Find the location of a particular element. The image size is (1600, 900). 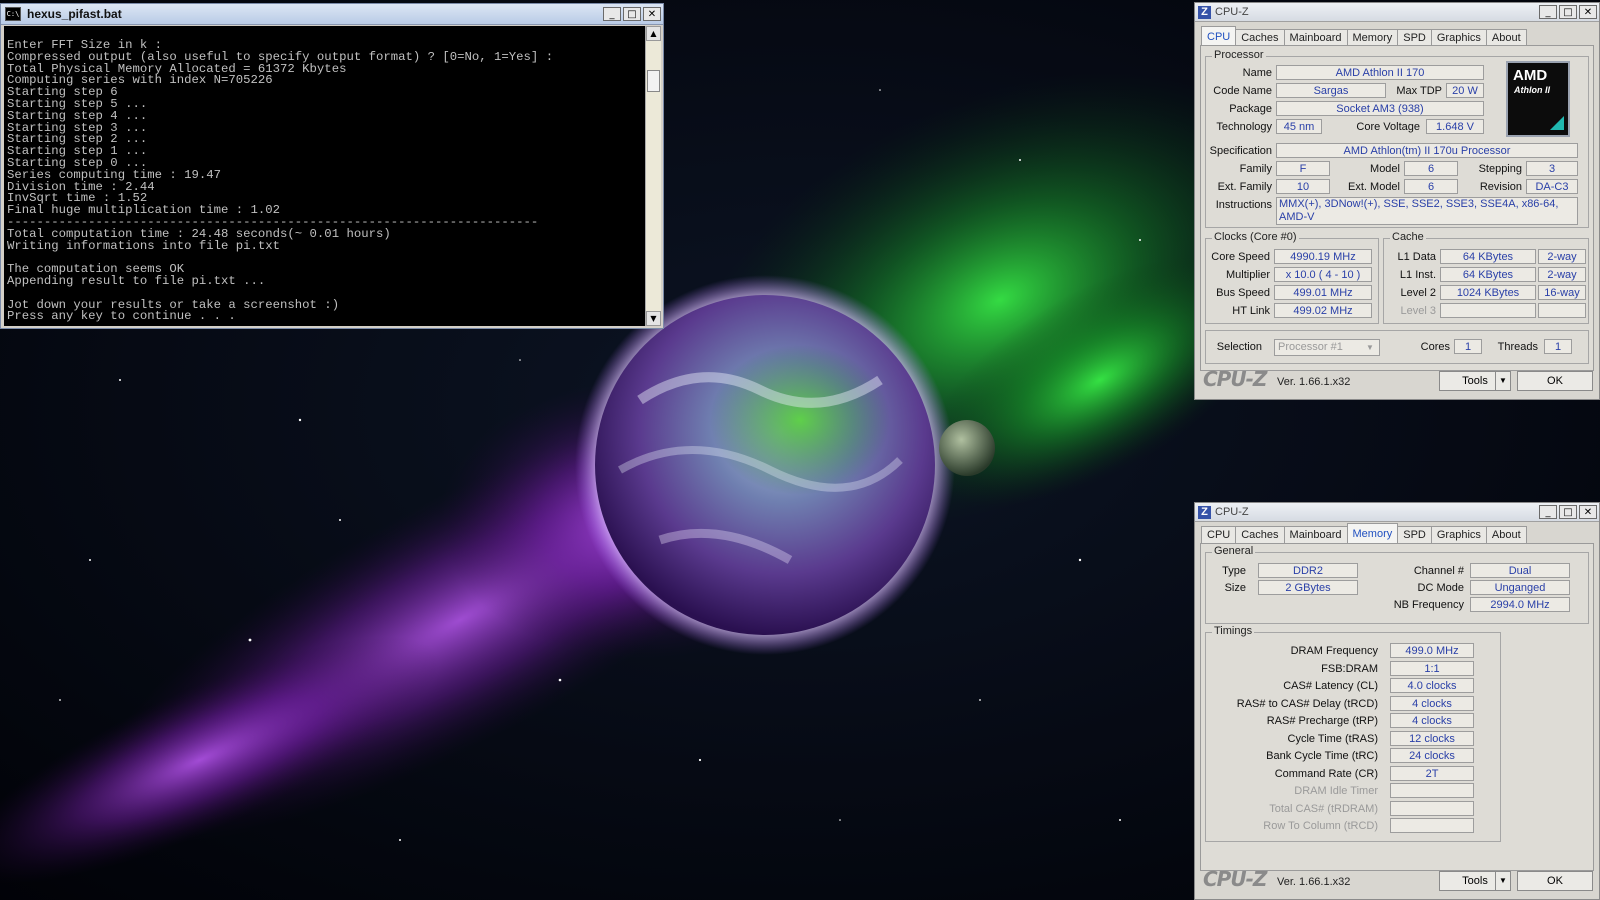

console-scrollbar: ▲ ▼ is located at coordinates (653, 176).